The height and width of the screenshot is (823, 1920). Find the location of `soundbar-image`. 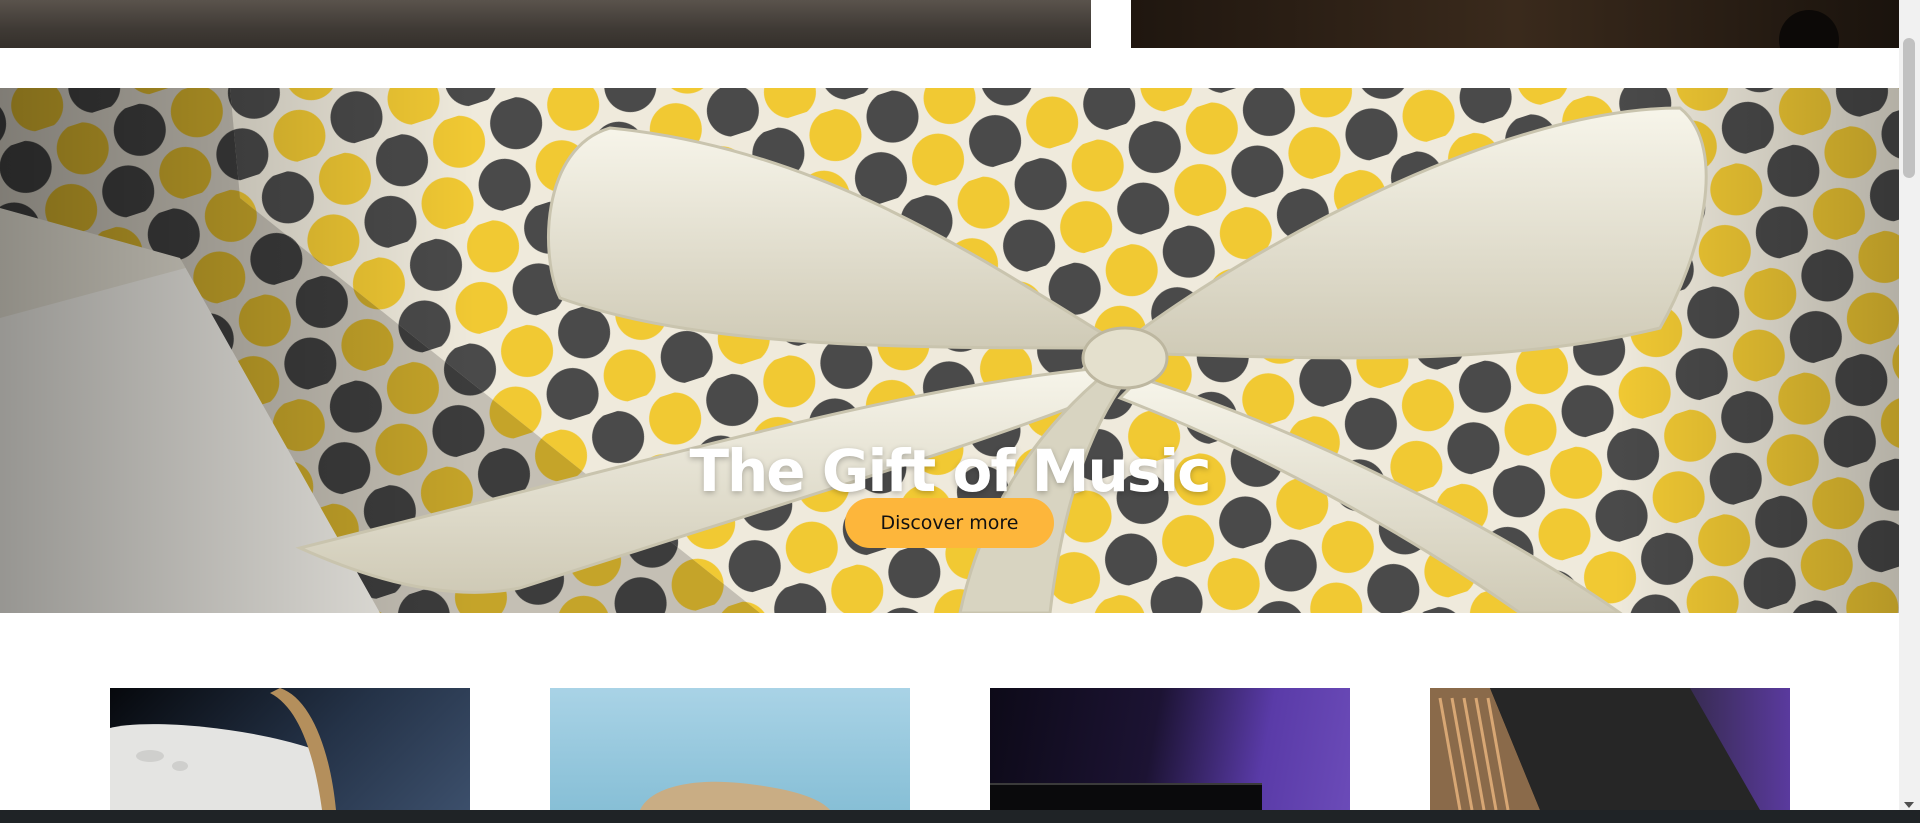

soundbar-image is located at coordinates (1595, 749).